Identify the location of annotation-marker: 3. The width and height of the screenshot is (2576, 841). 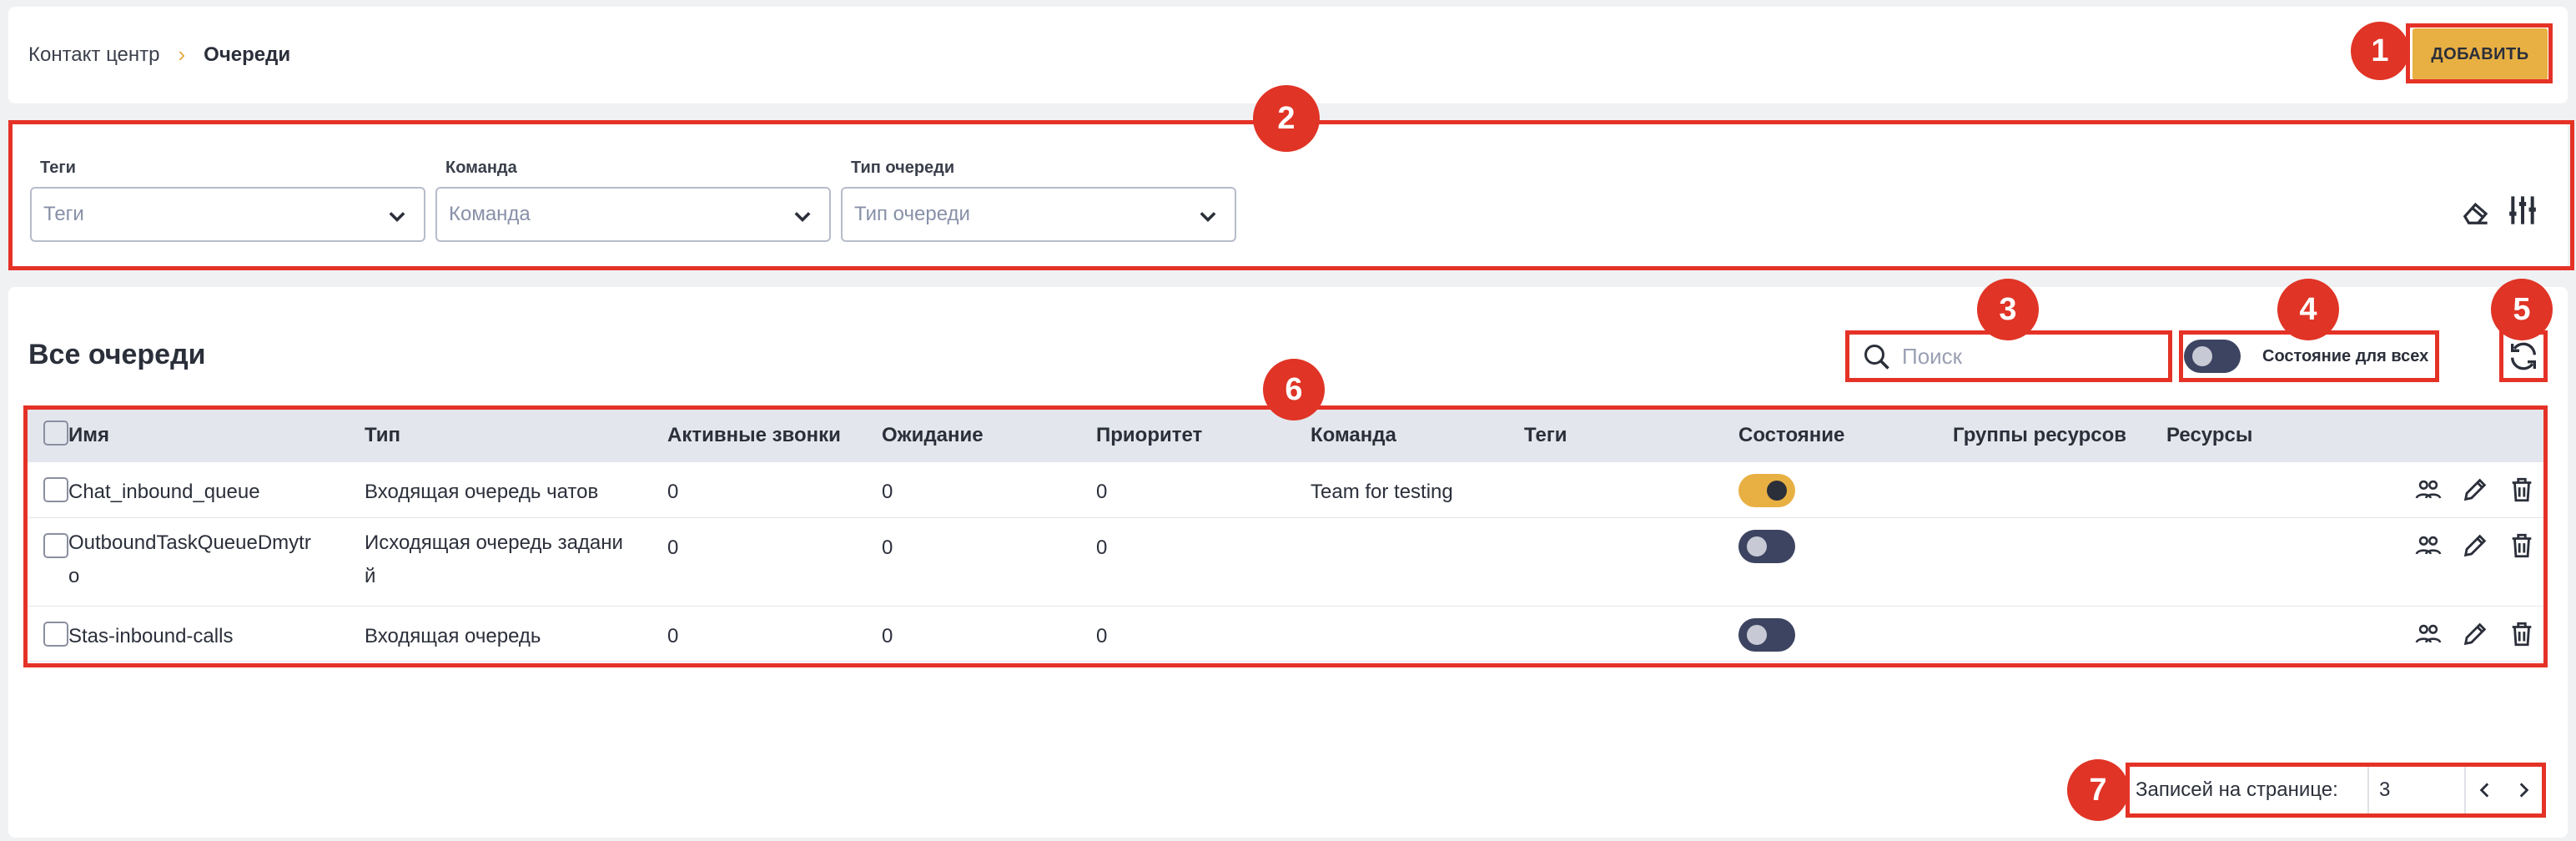
(2008, 309).